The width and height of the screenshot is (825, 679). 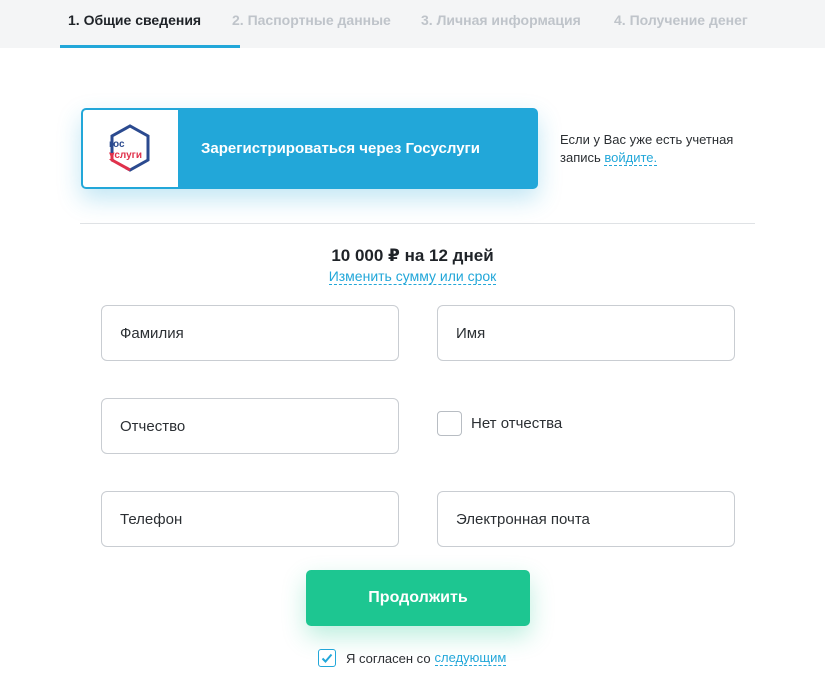 I want to click on change-amount-link: Изменить сумму или срок, so click(x=412, y=276).